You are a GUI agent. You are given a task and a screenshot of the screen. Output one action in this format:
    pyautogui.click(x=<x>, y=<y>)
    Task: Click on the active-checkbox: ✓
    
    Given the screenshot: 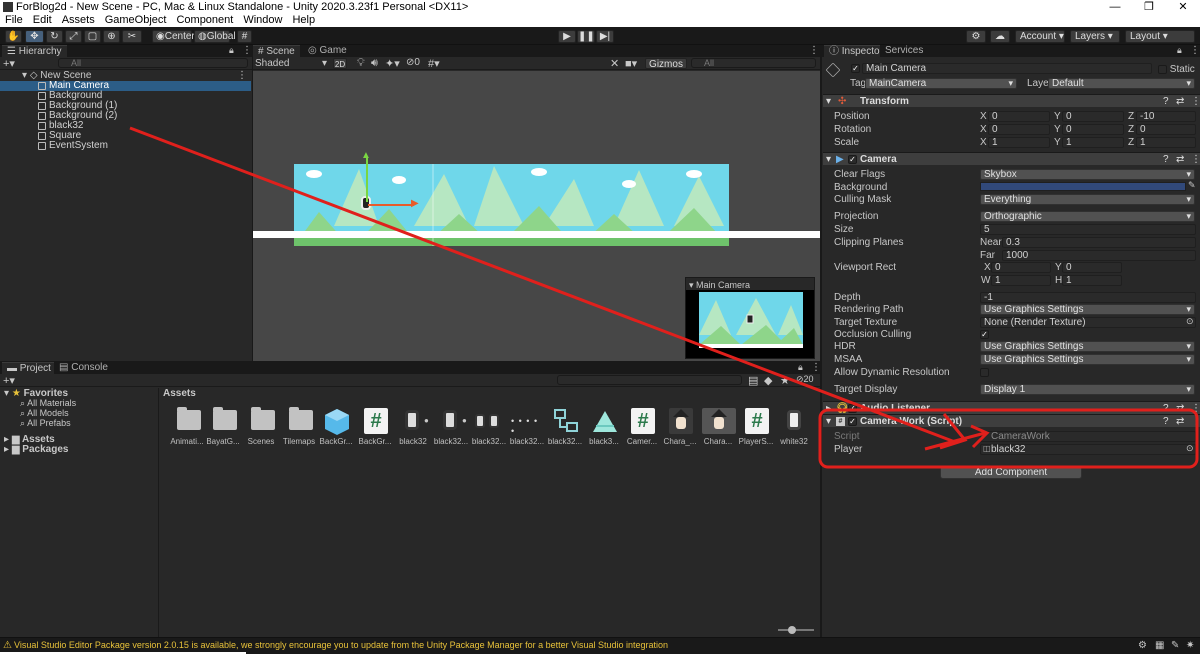 What is the action you would take?
    pyautogui.click(x=855, y=68)
    